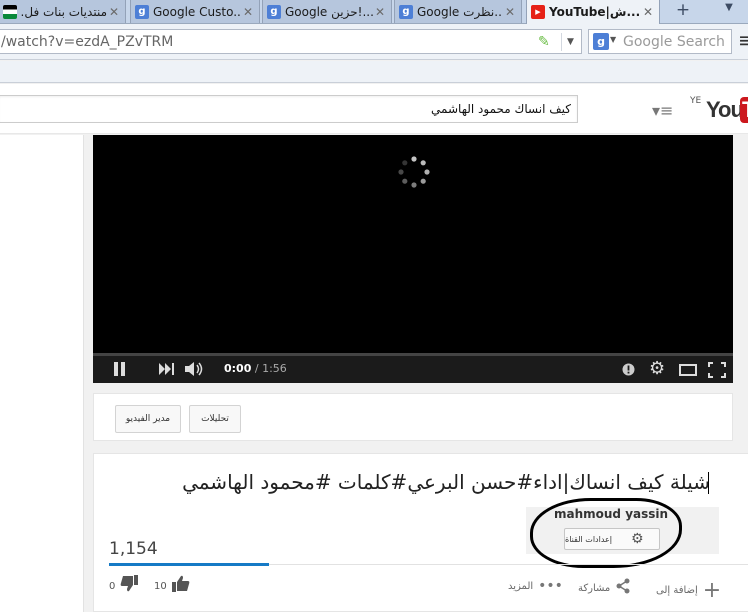 The width and height of the screenshot is (748, 612). What do you see at coordinates (160, 586) in the screenshot?
I see `like-count: 10` at bounding box center [160, 586].